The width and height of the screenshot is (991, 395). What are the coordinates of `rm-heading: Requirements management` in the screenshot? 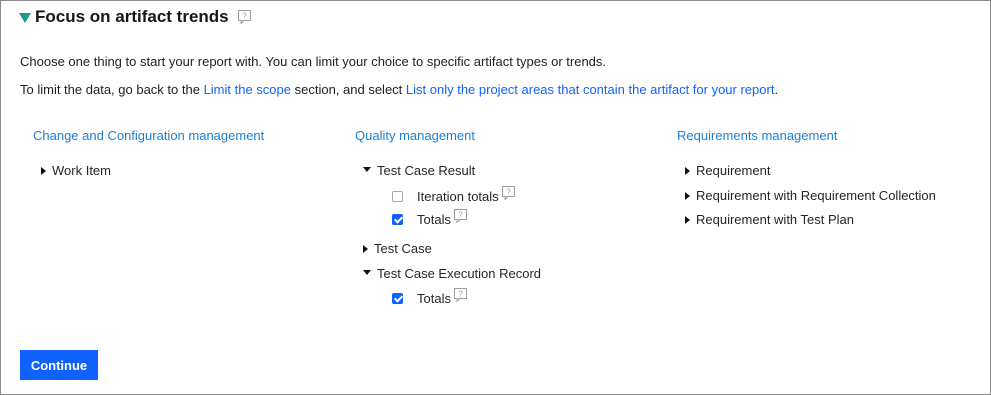 It's located at (757, 135).